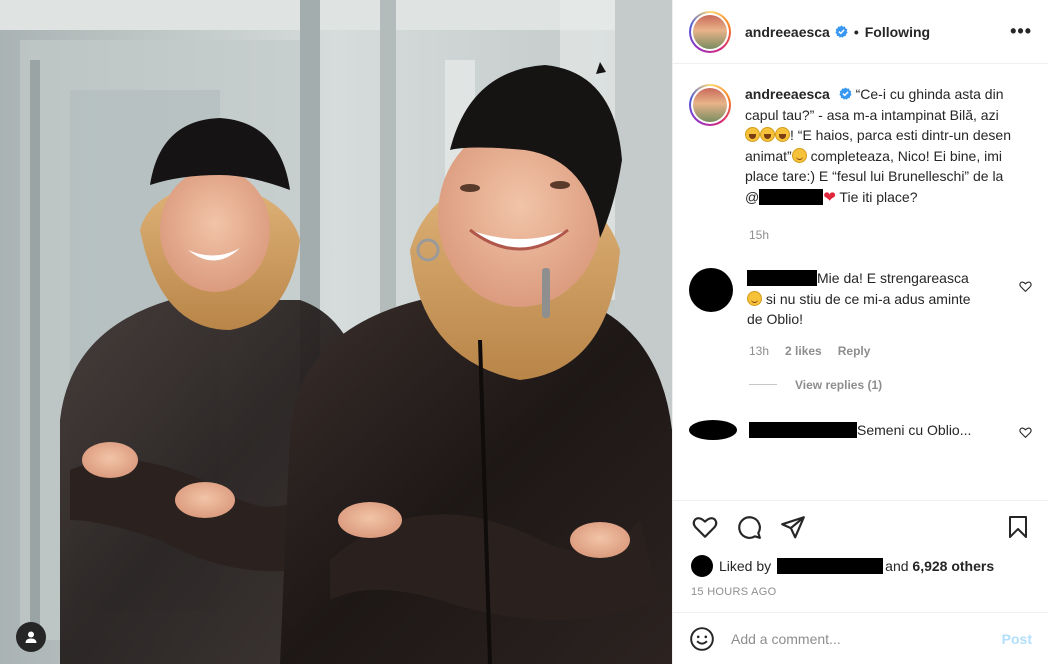 Image resolution: width=1048 pixels, height=664 pixels. I want to click on red-heart-emoji-icon: ❤, so click(829, 197).